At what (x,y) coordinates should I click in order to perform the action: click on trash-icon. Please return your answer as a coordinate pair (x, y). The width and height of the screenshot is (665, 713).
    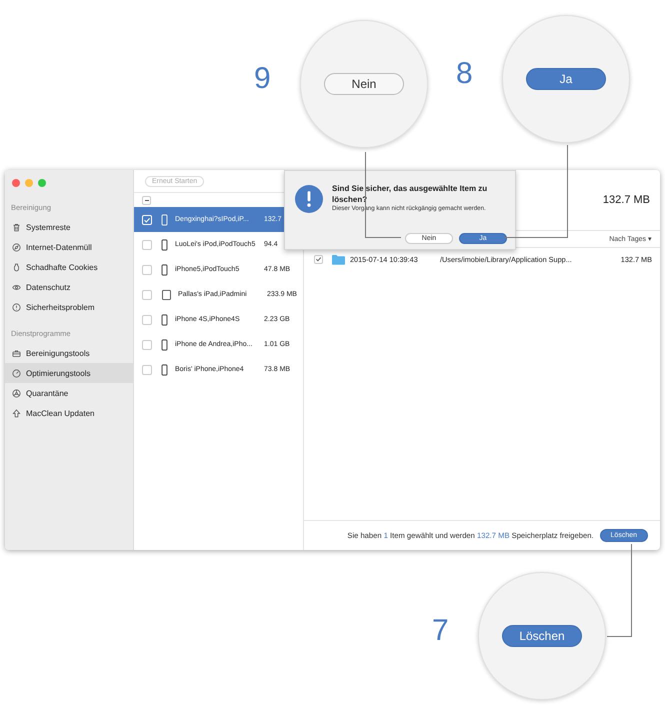
    Looking at the image, I should click on (16, 227).